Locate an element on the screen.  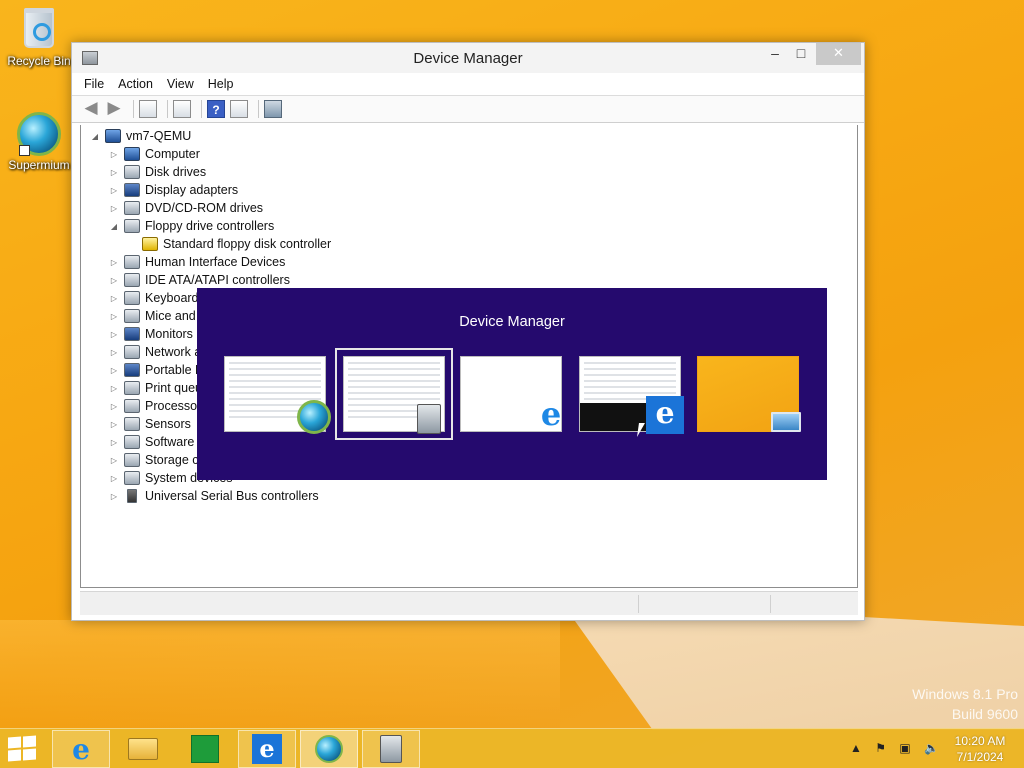
taskbar-store is located at coordinates (205, 749).